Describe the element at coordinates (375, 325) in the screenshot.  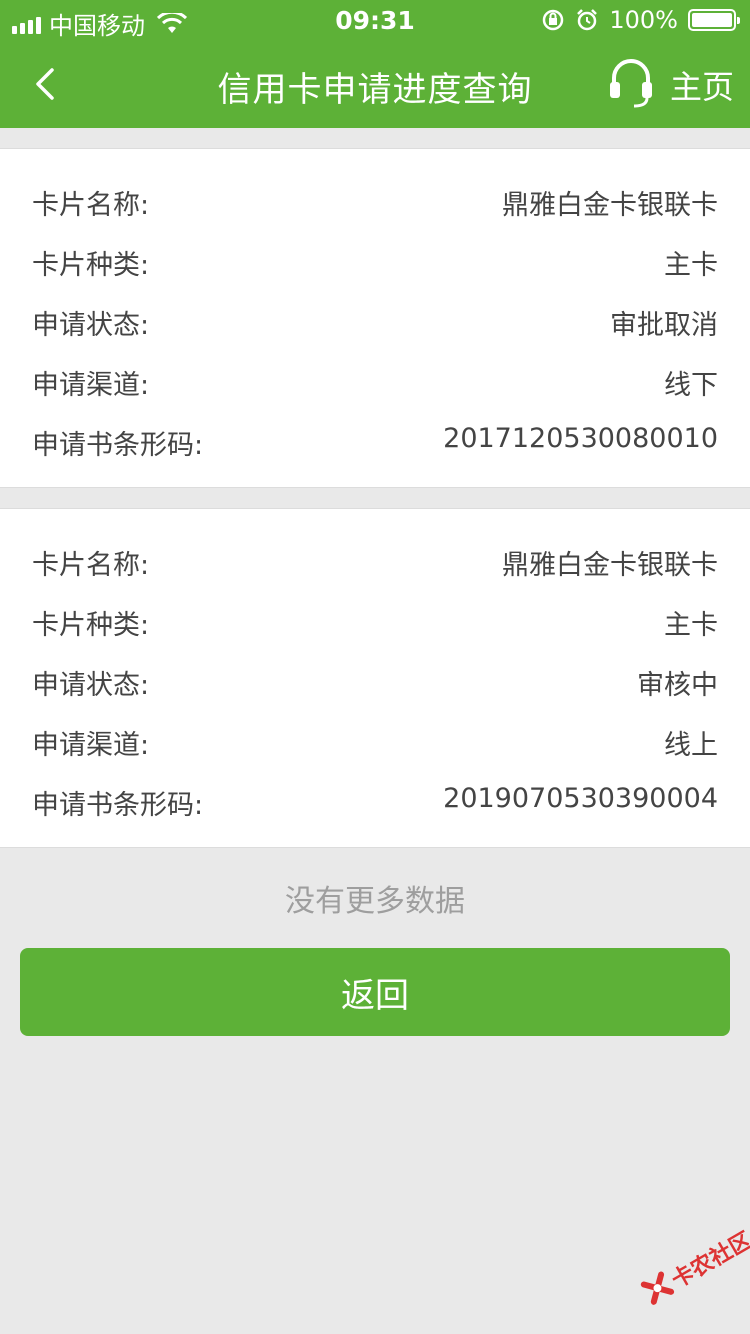
I see `field-row-status: 申请状态: 审批取消` at that location.